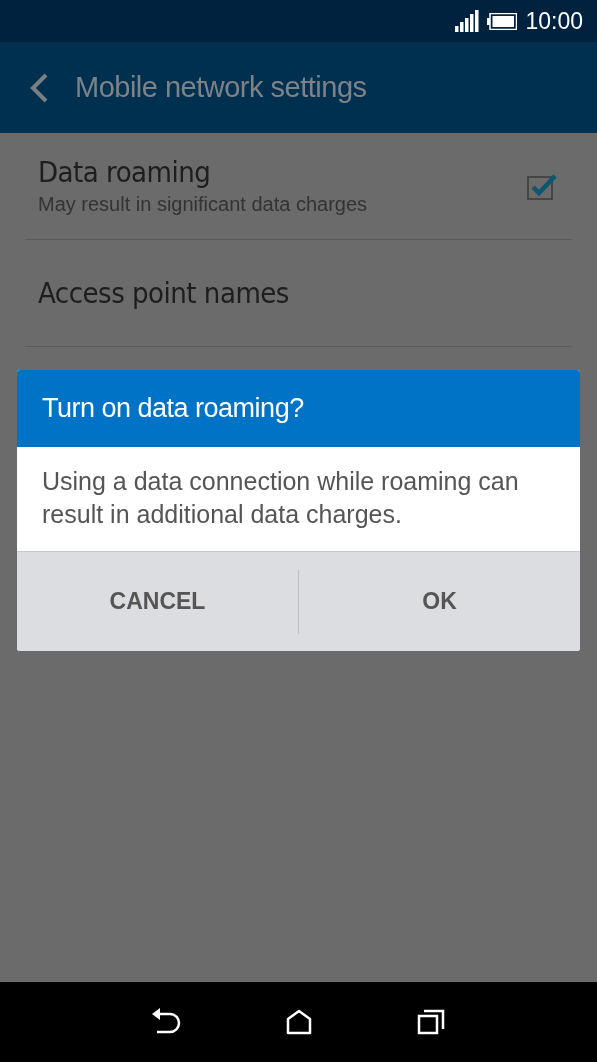 Image resolution: width=597 pixels, height=1062 pixels. What do you see at coordinates (502, 21) in the screenshot?
I see `battery-icon` at bounding box center [502, 21].